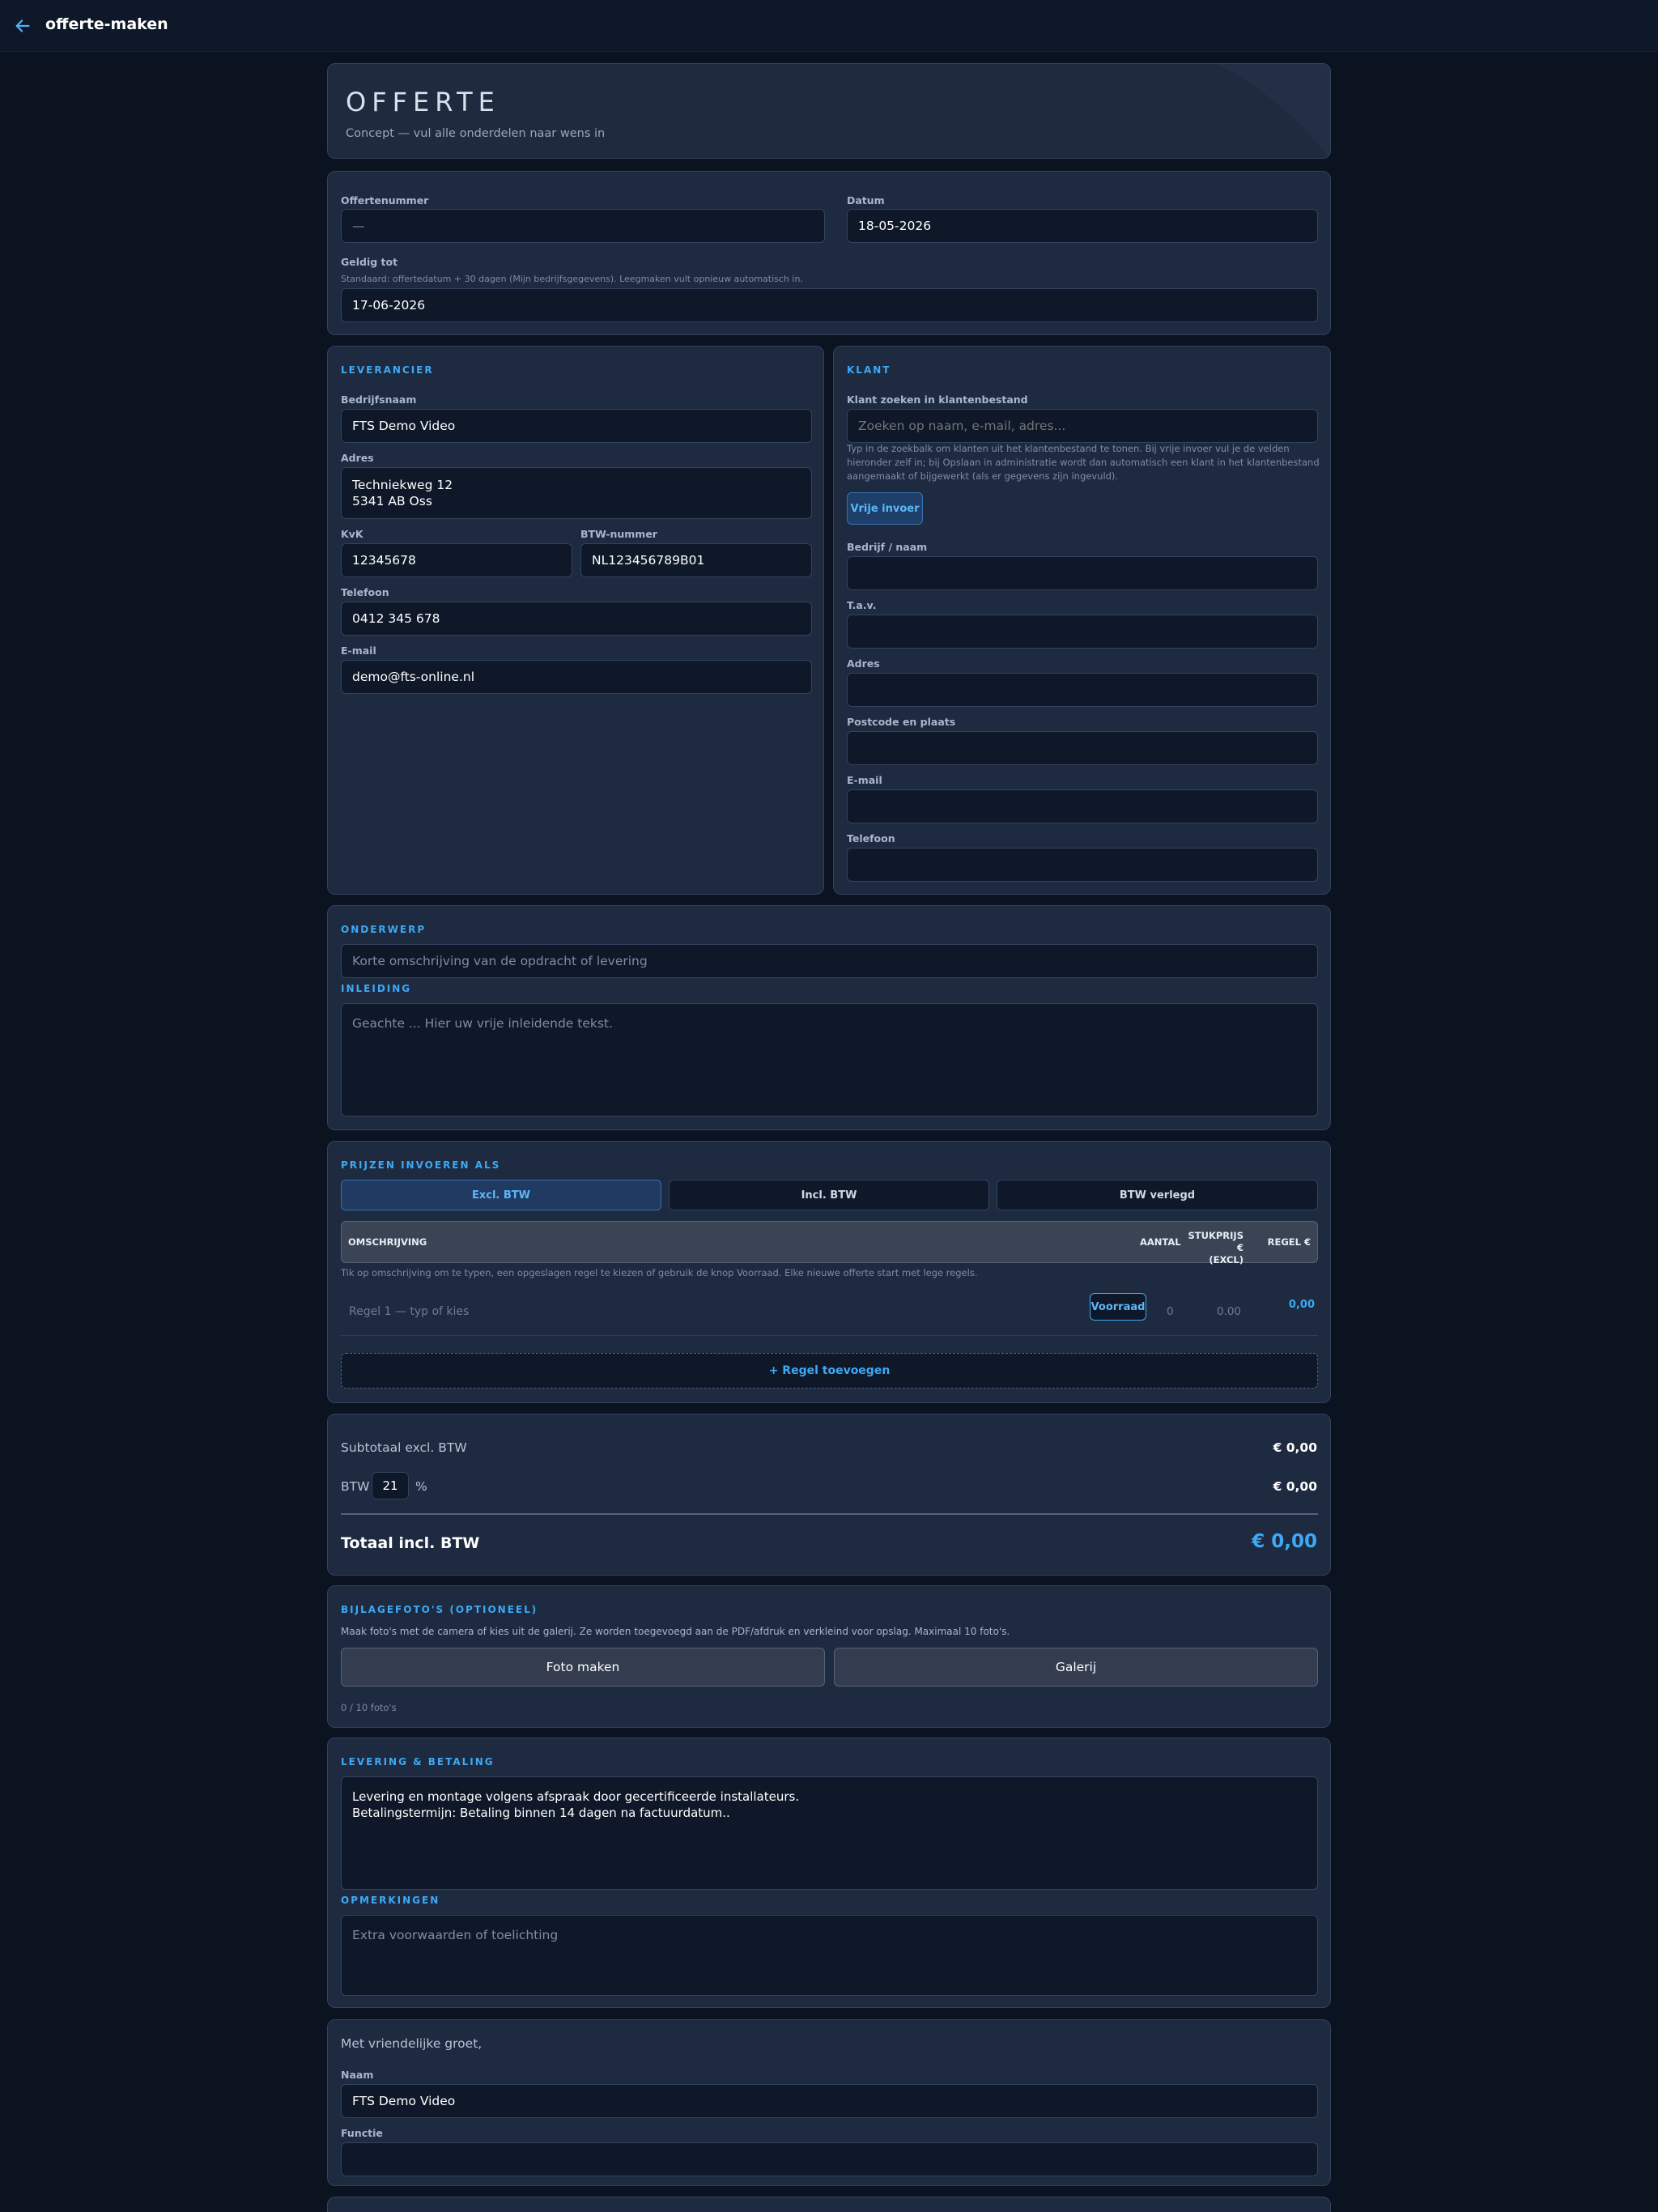  I want to click on mode-excl-vat-button: Excl. BTW, so click(501, 1195).